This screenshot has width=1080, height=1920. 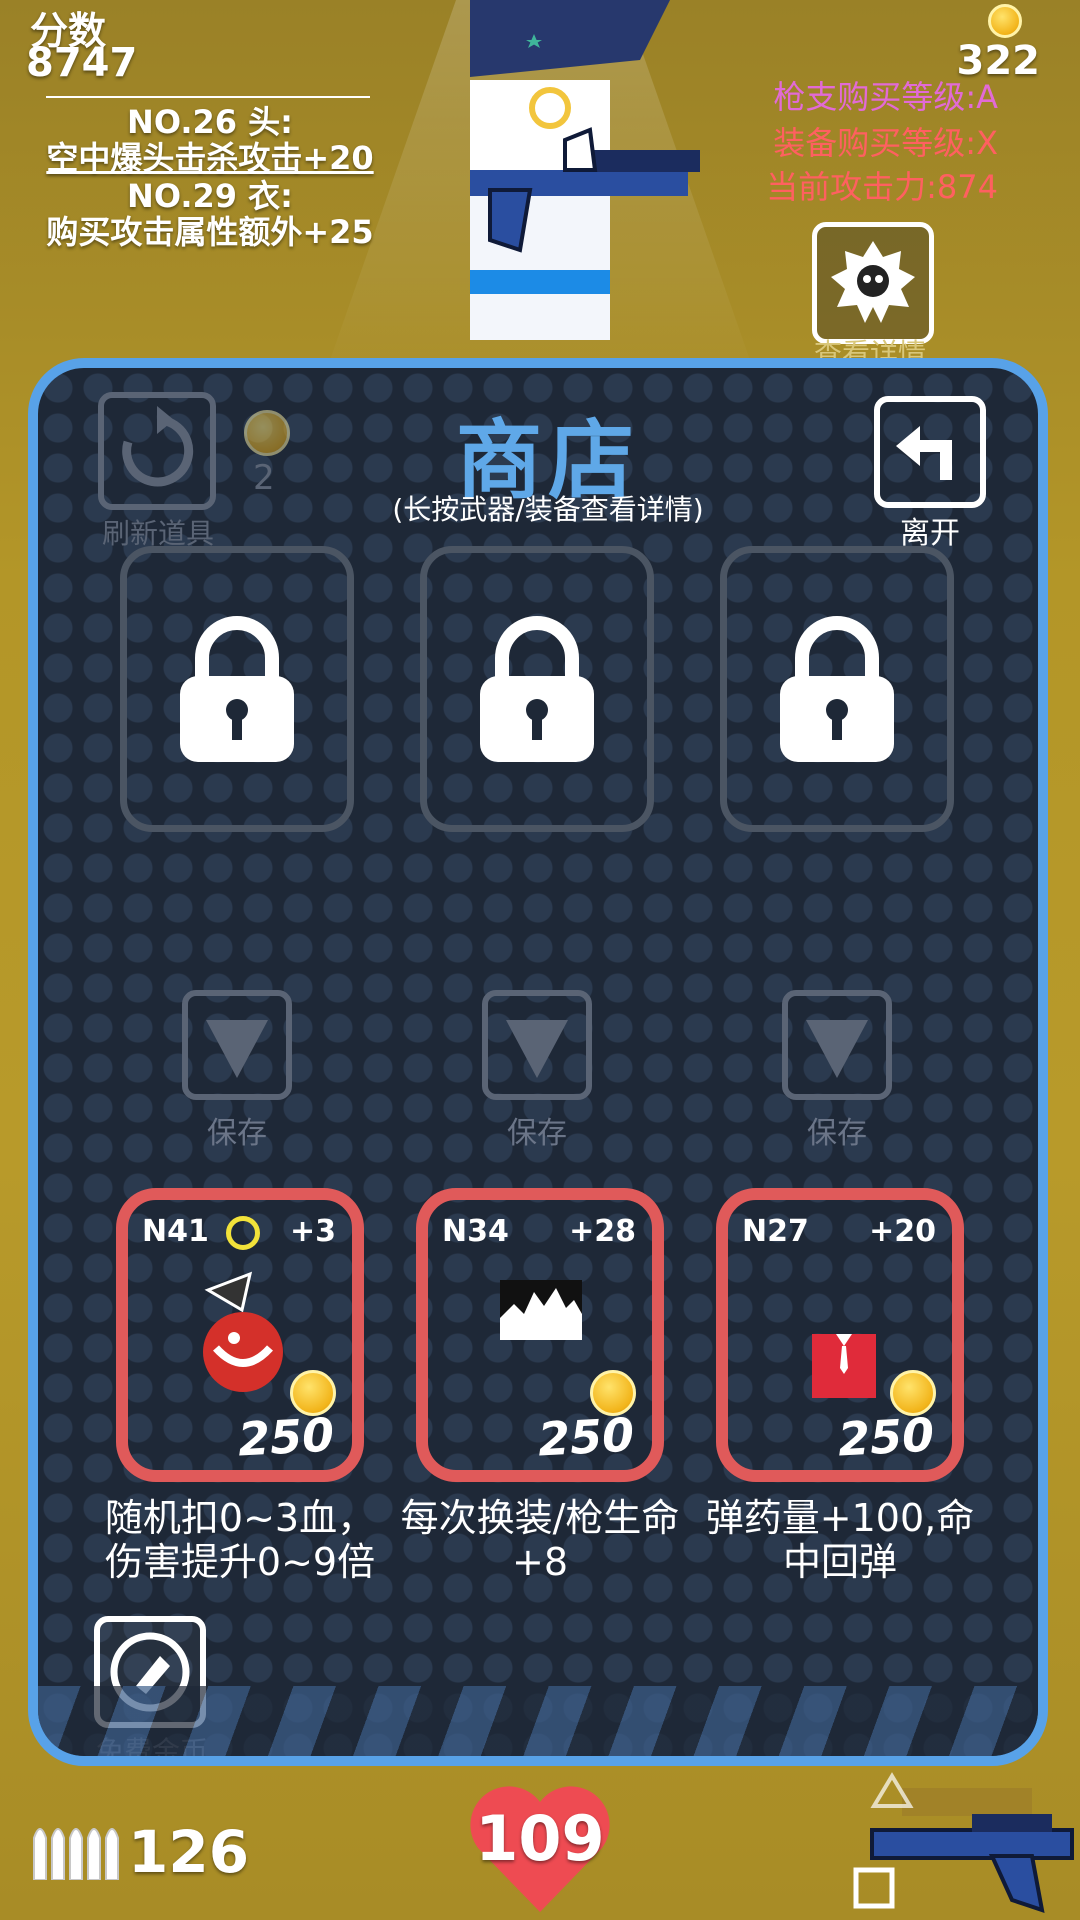 I want to click on divider, so click(x=208, y=97).